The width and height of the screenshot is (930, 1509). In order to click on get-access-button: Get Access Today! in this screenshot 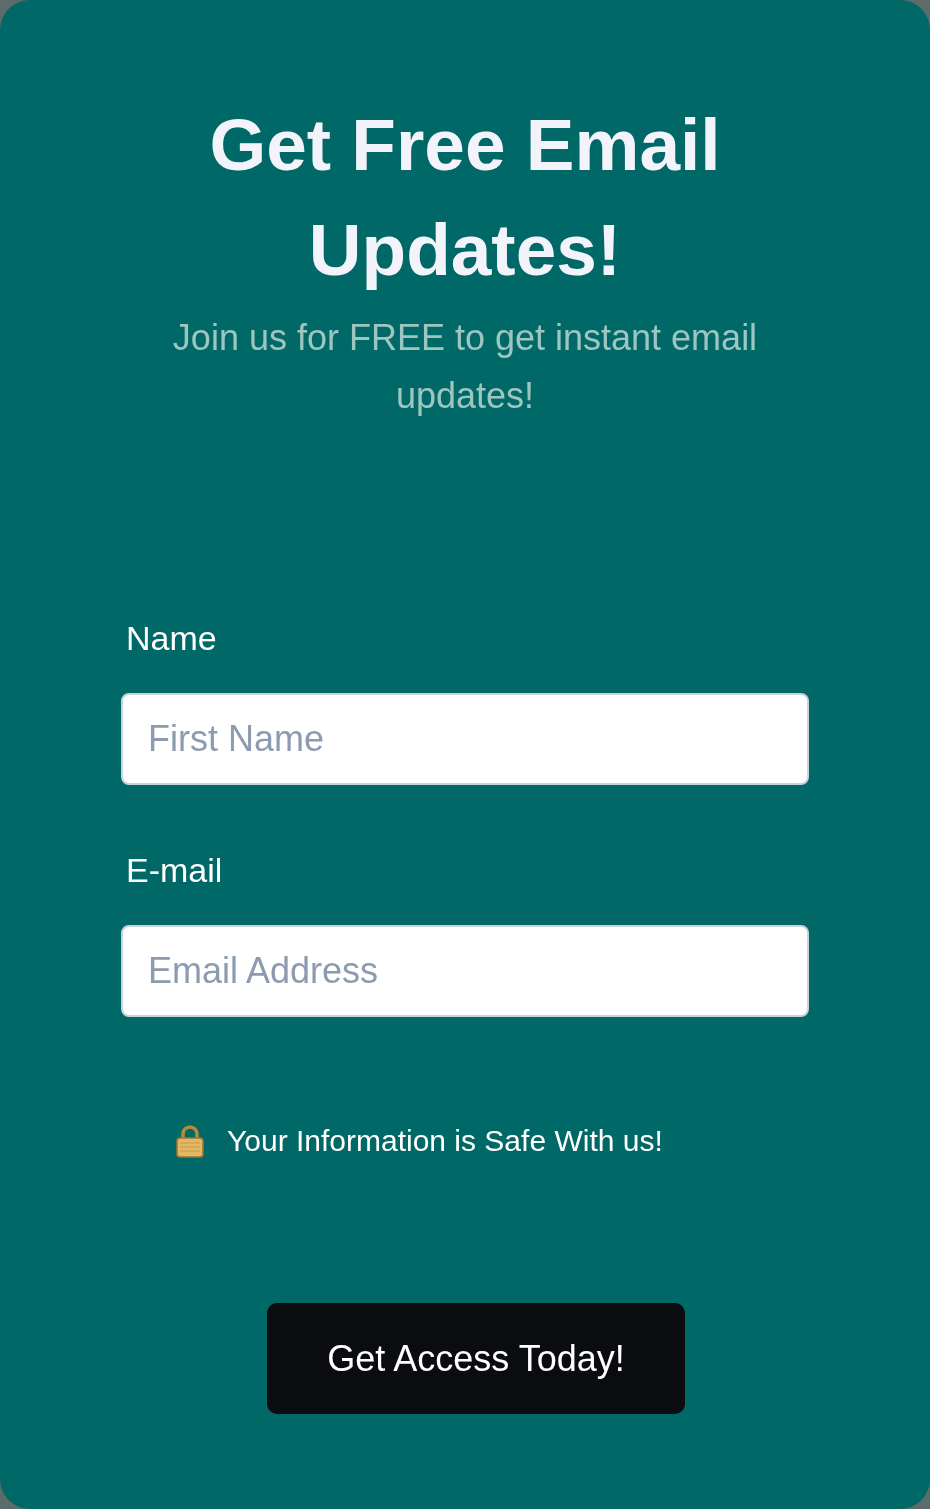, I will do `click(476, 1358)`.